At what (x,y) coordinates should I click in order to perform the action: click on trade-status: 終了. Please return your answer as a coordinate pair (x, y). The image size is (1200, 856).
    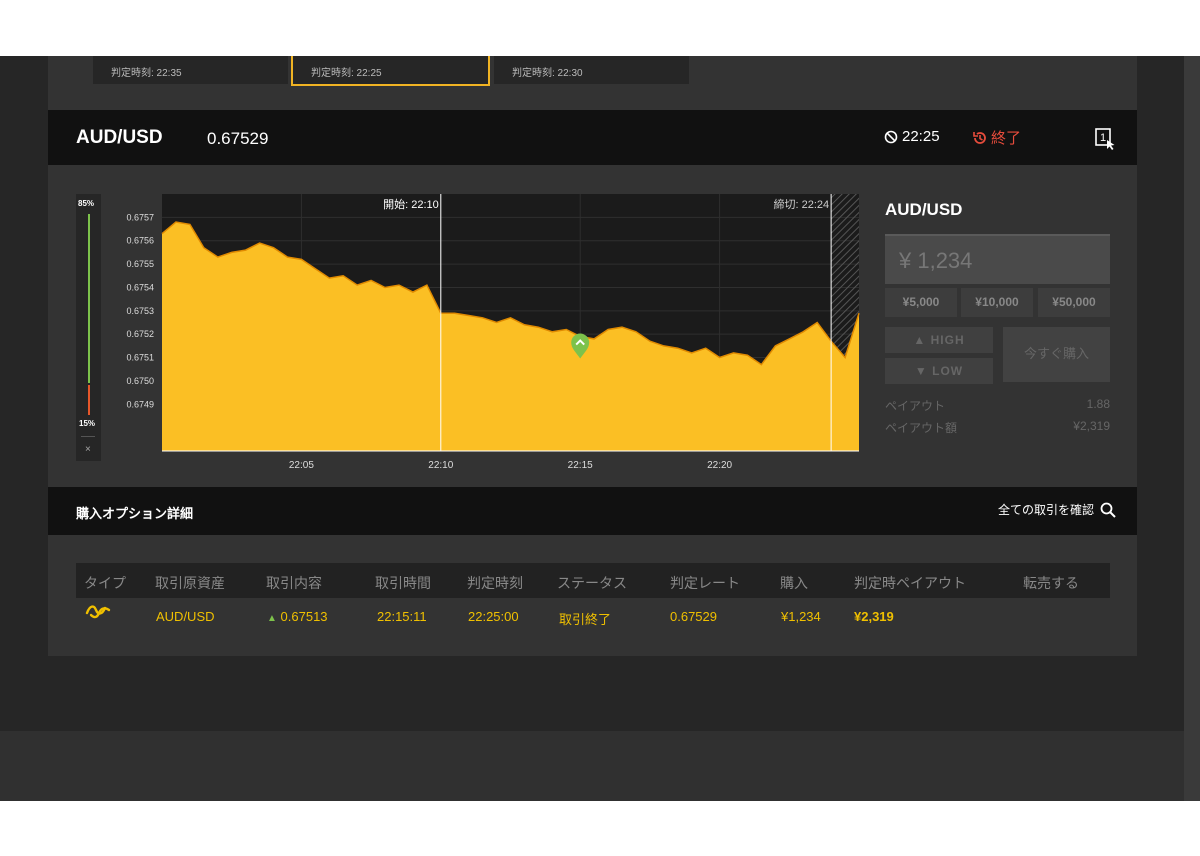
    Looking at the image, I should click on (996, 137).